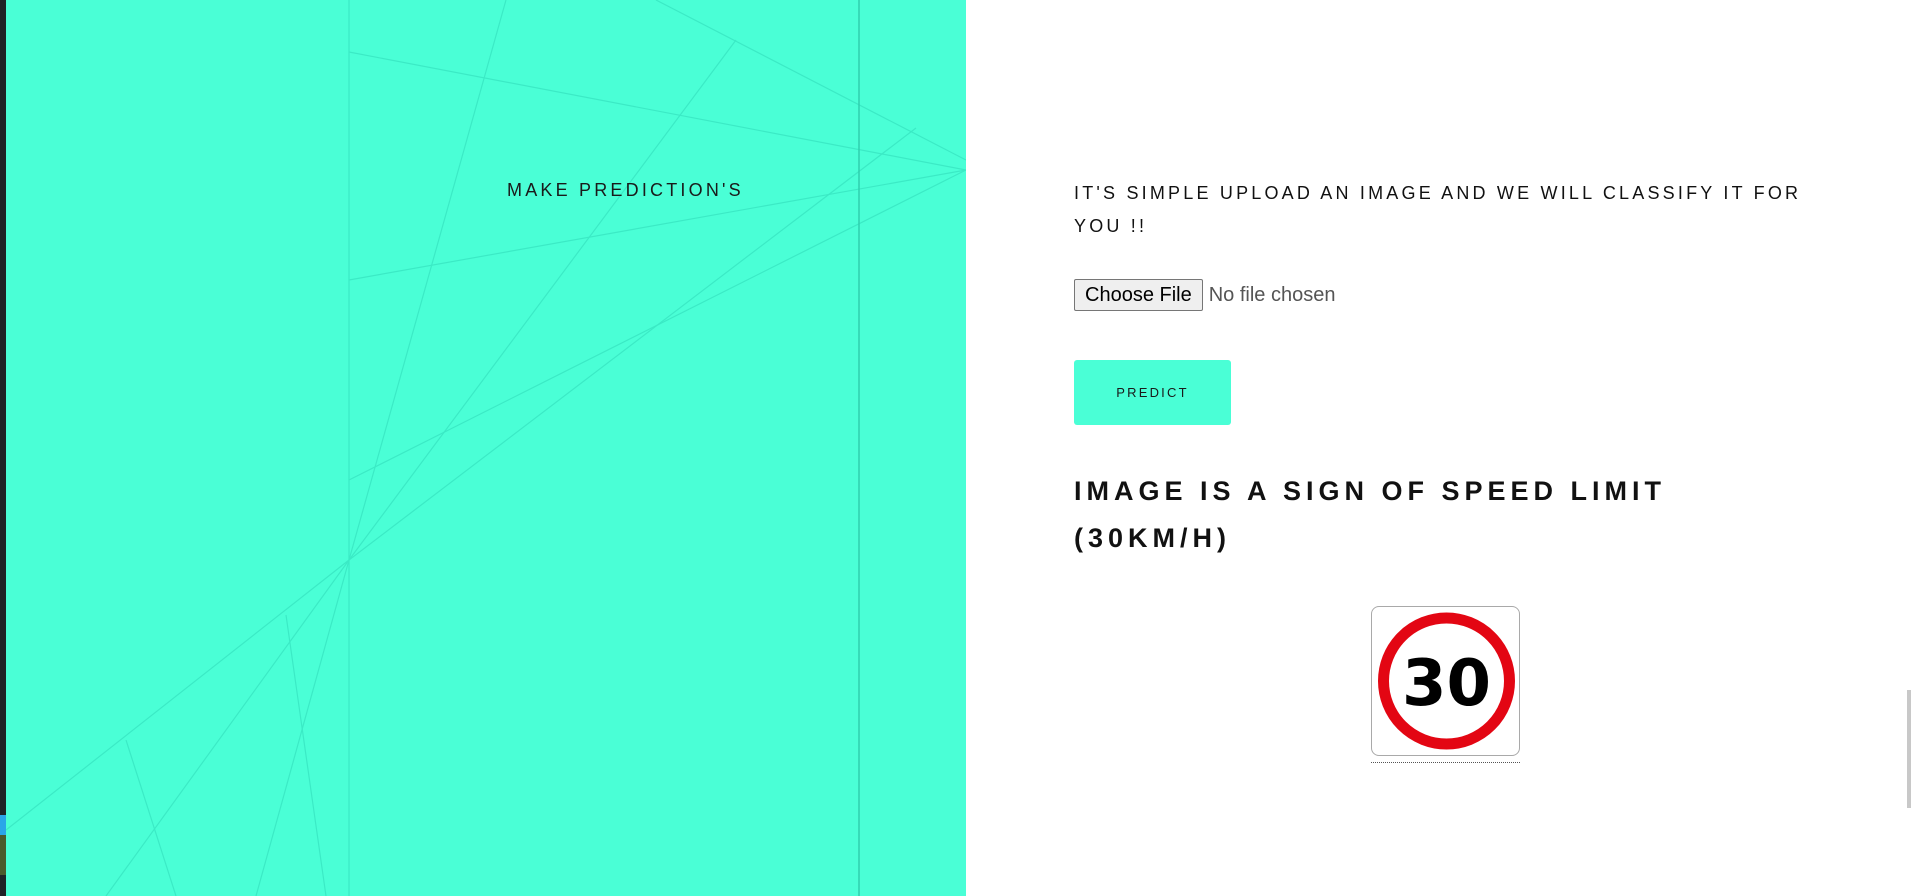 The height and width of the screenshot is (896, 1911). Describe the element at coordinates (1909, 749) in the screenshot. I see `scrollbar-thumb` at that location.